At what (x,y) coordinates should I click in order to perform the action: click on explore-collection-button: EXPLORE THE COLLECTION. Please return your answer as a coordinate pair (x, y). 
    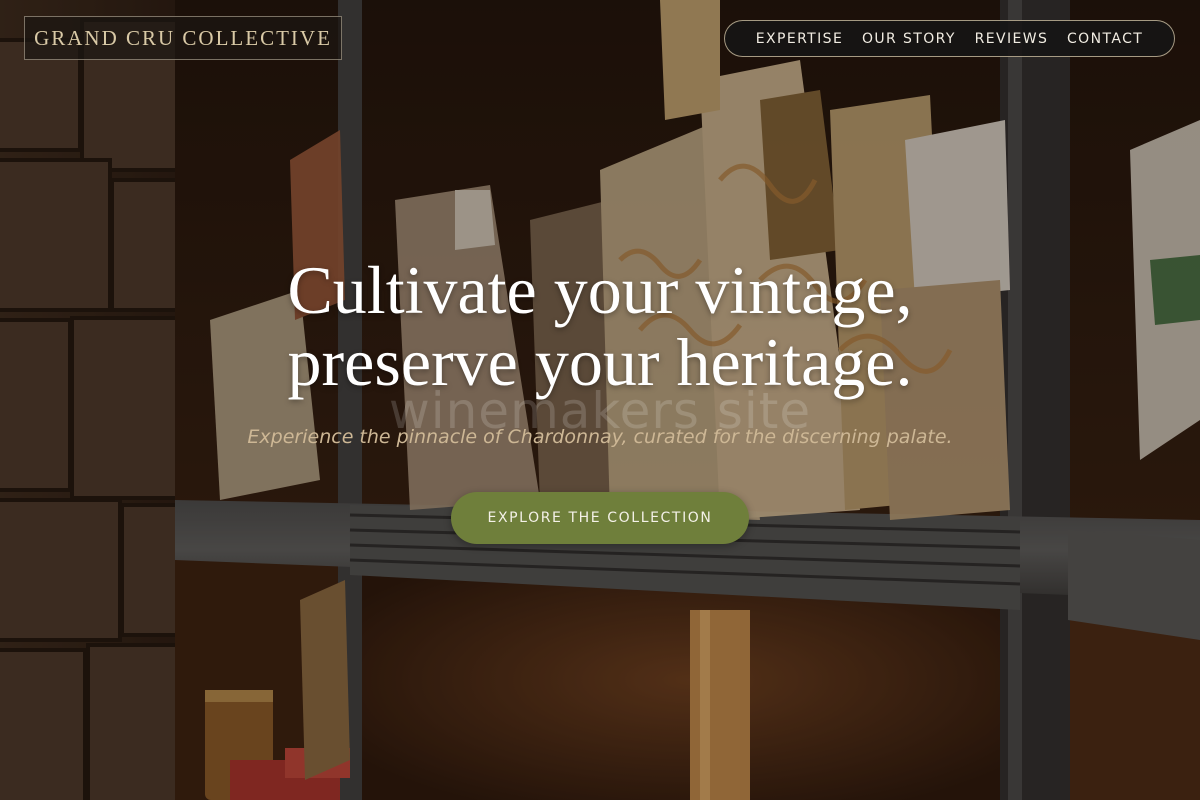
    Looking at the image, I should click on (600, 518).